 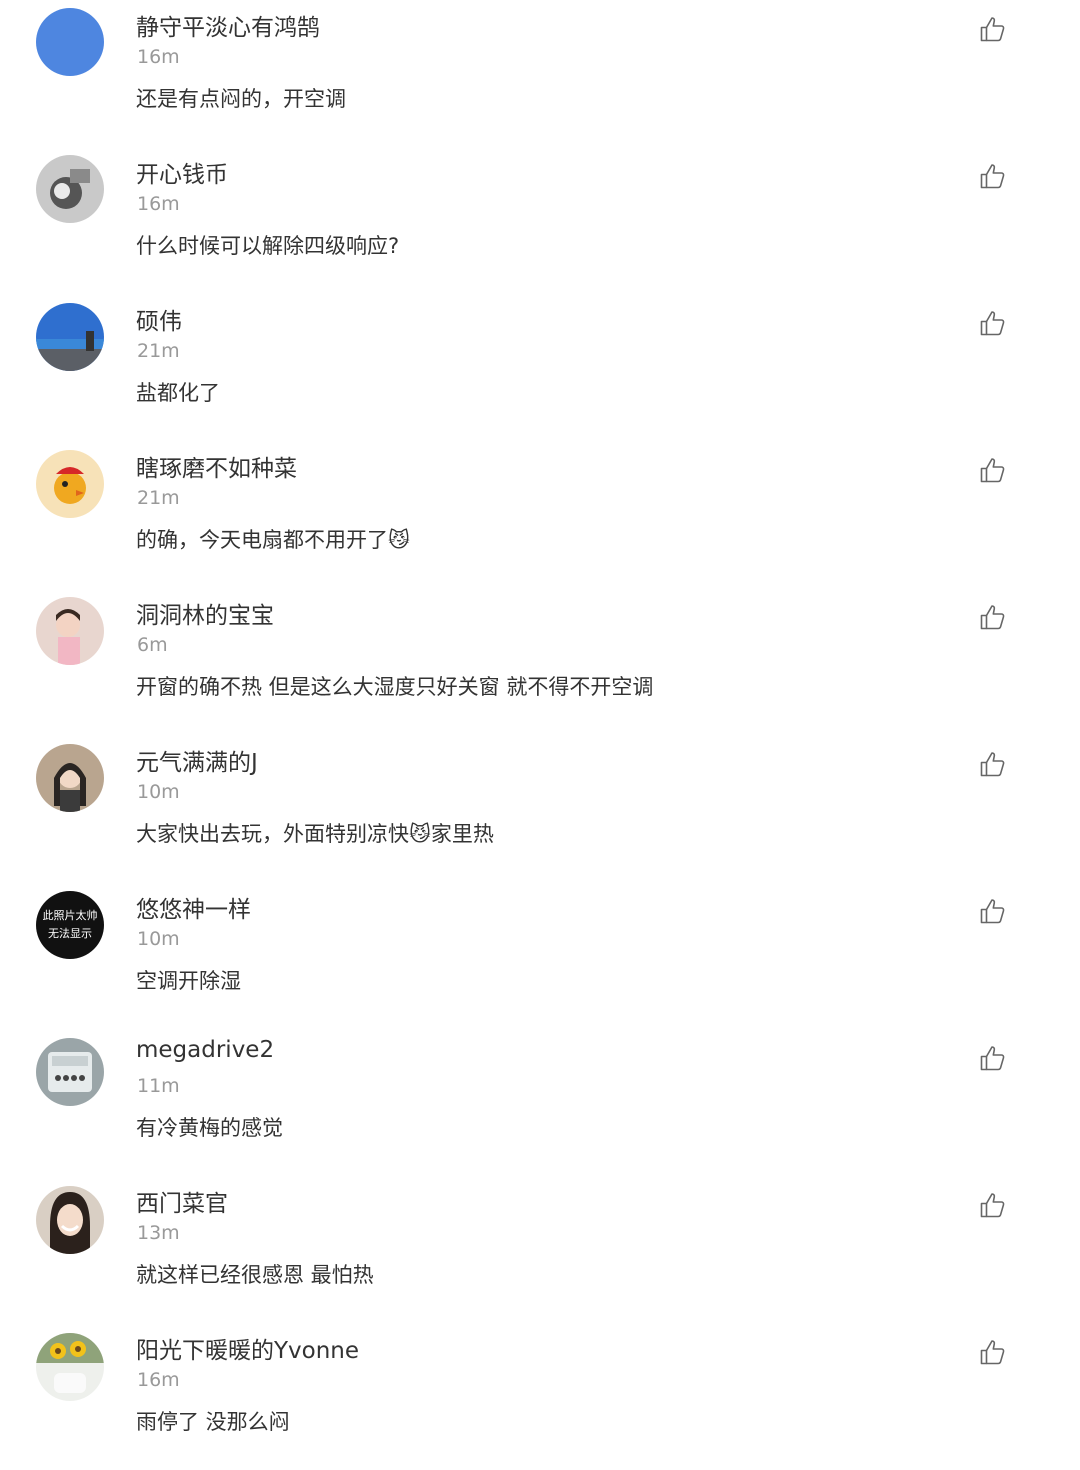 I want to click on comment-item: 阳光下暖暖的Yvonne 16m 雨停了 没那么闷, so click(x=540, y=1396).